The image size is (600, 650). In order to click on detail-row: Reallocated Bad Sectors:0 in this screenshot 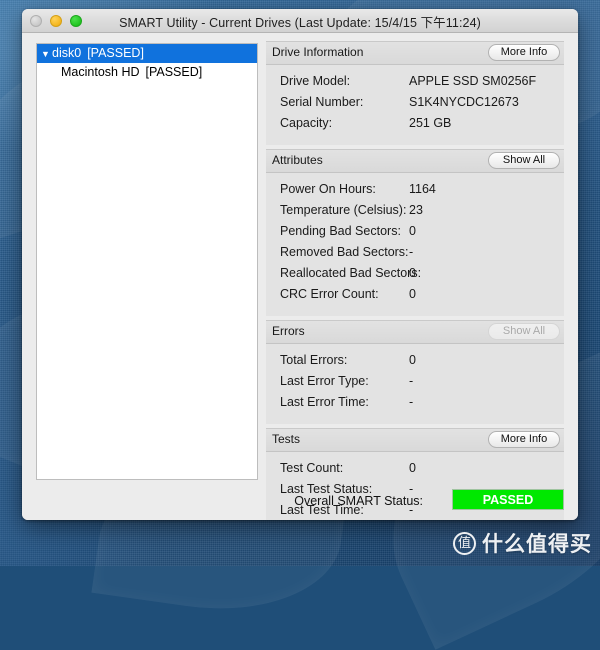, I will do `click(415, 275)`.